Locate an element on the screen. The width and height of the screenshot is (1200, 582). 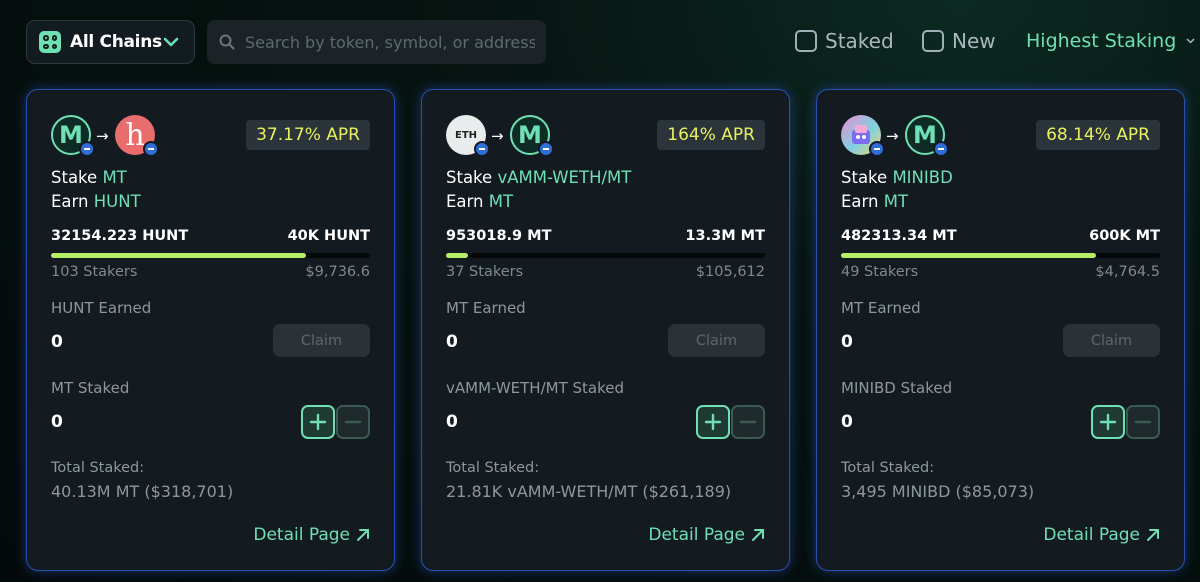
sort-dropdown: Highest Staking is located at coordinates (1110, 41).